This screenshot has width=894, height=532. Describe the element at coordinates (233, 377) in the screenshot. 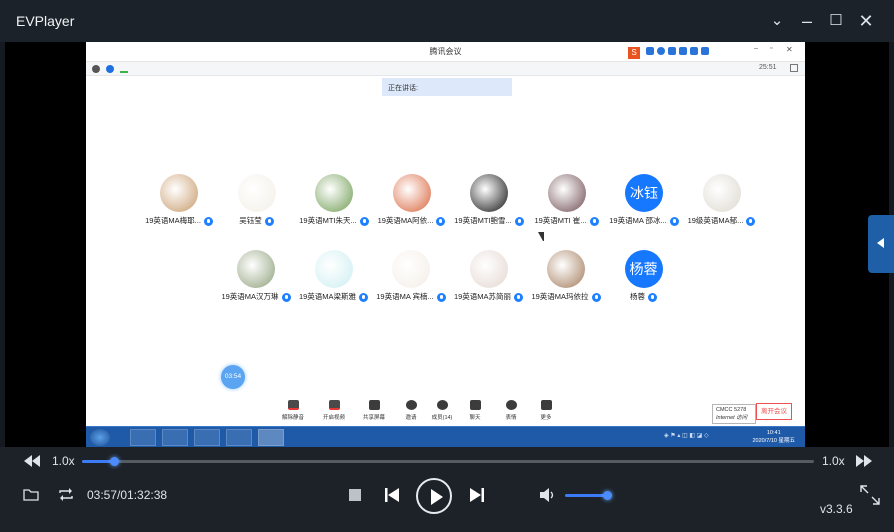

I see `countdown-timer: 03:54` at that location.